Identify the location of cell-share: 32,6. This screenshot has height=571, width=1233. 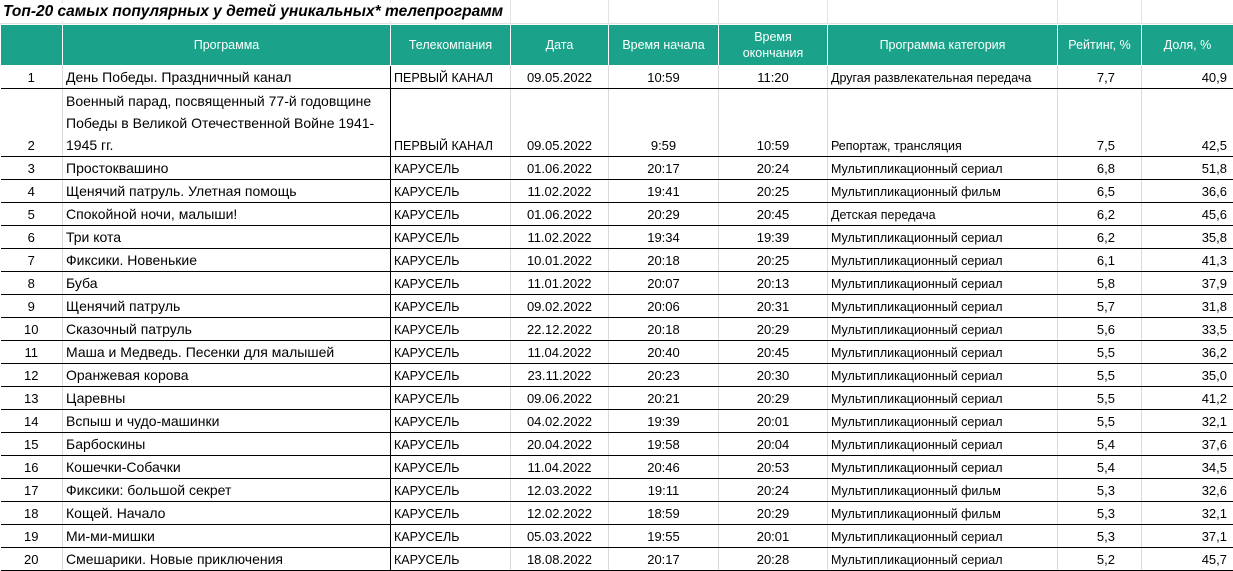
(1187, 490).